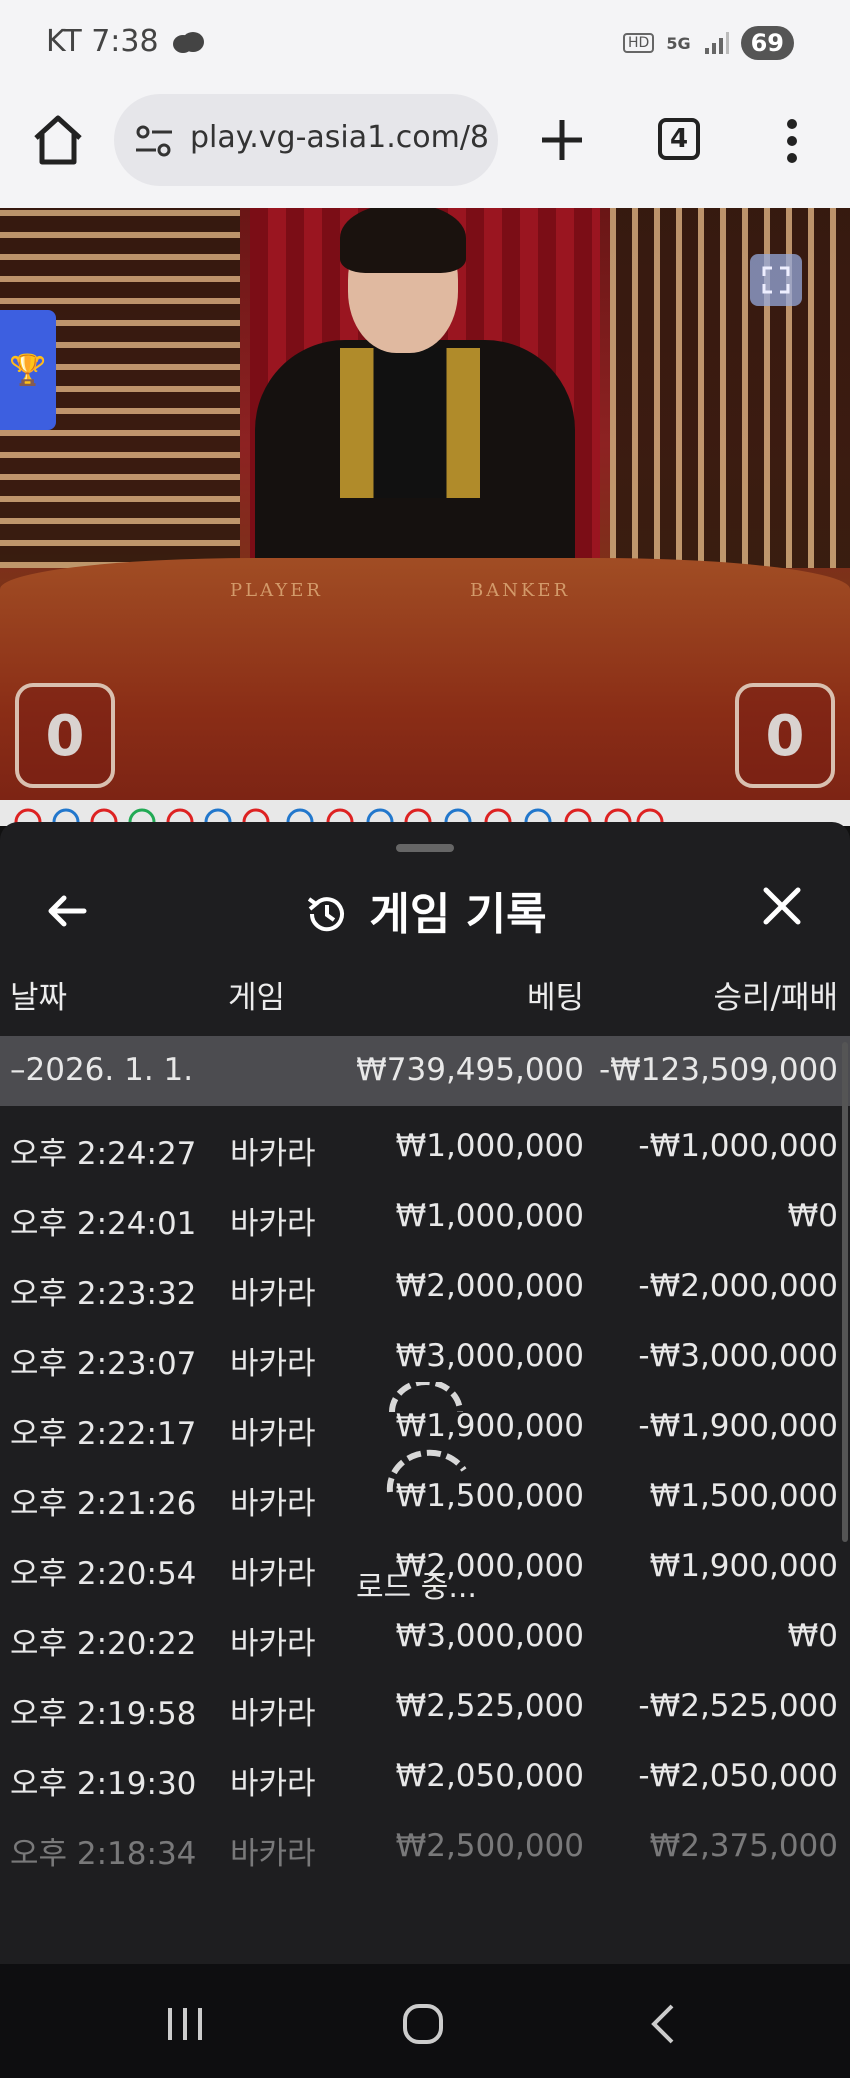 The height and width of the screenshot is (2078, 850). I want to click on row-date: 오후 2:18:34, so click(103, 1854).